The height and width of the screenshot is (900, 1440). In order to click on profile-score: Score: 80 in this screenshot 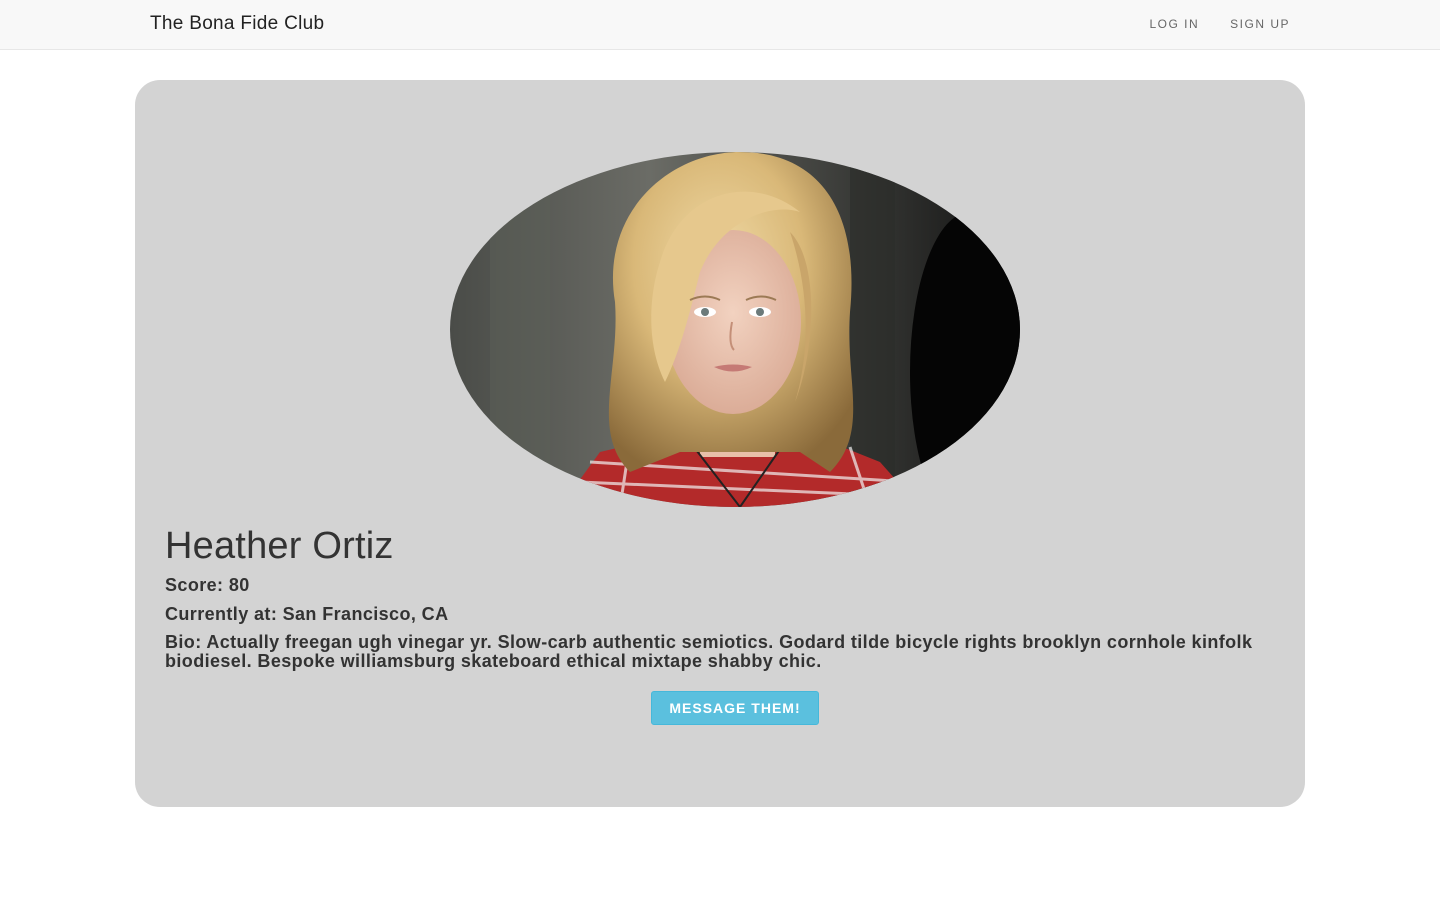, I will do `click(207, 585)`.